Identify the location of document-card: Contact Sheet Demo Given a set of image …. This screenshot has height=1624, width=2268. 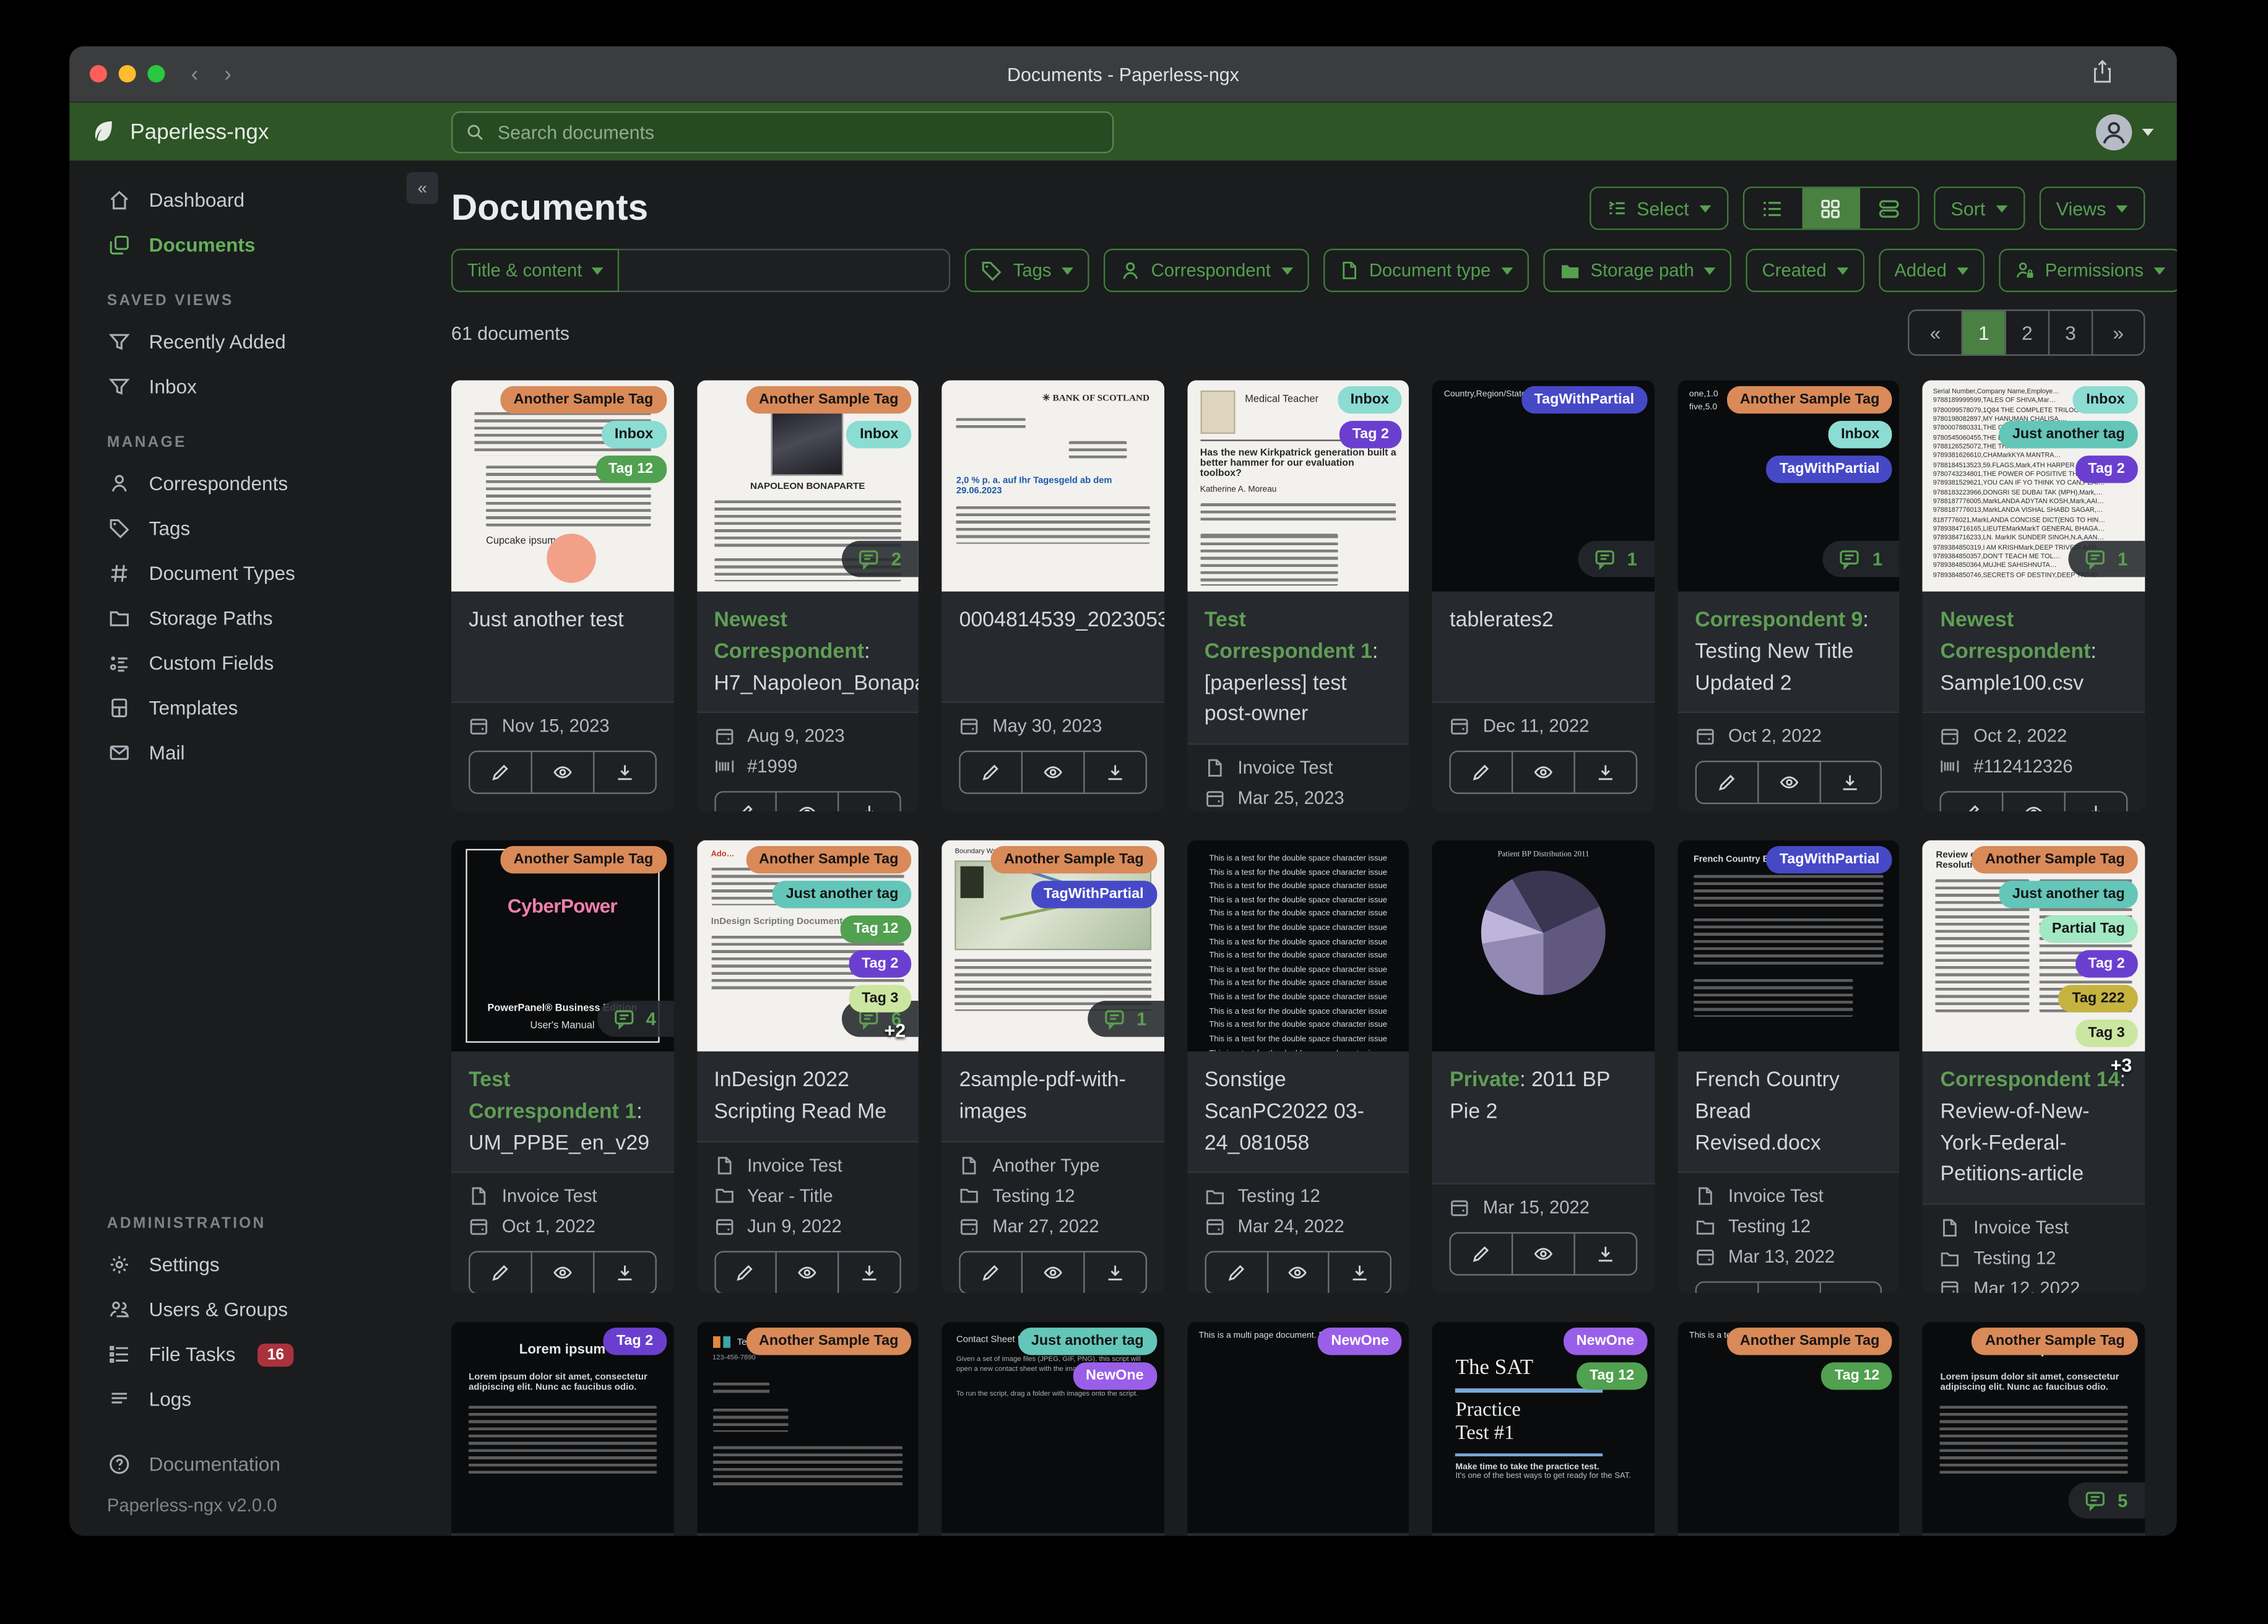
(1052, 1428).